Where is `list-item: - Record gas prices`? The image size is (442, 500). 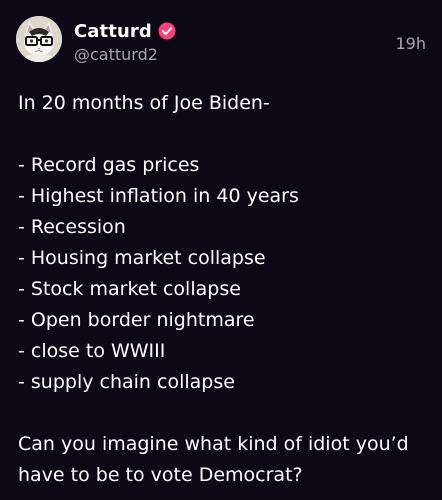
list-item: - Record gas prices is located at coordinates (109, 165).